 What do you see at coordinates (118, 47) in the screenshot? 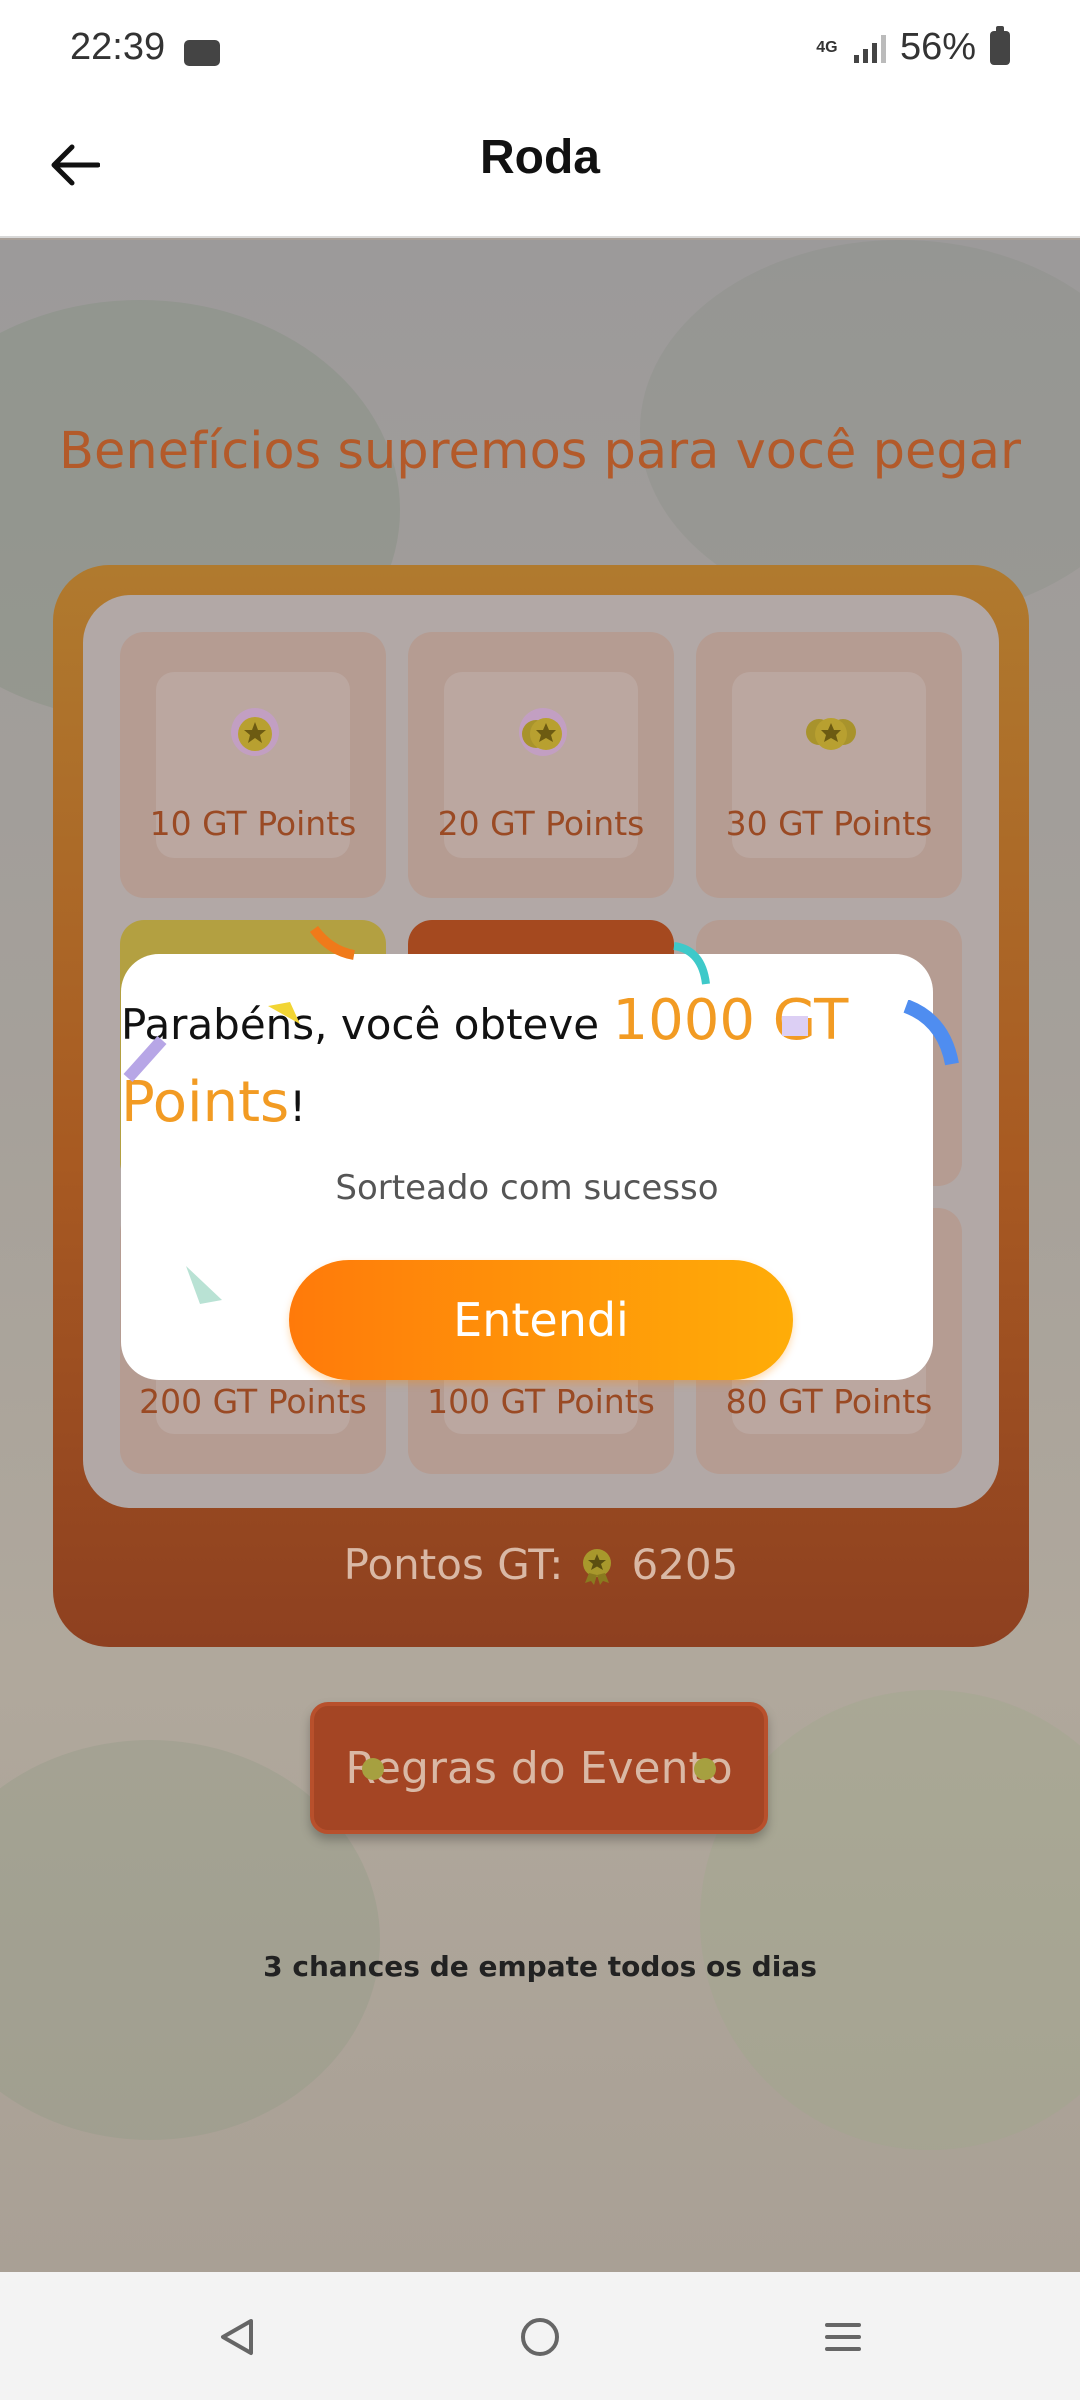
I see `status-time: 22:39` at bounding box center [118, 47].